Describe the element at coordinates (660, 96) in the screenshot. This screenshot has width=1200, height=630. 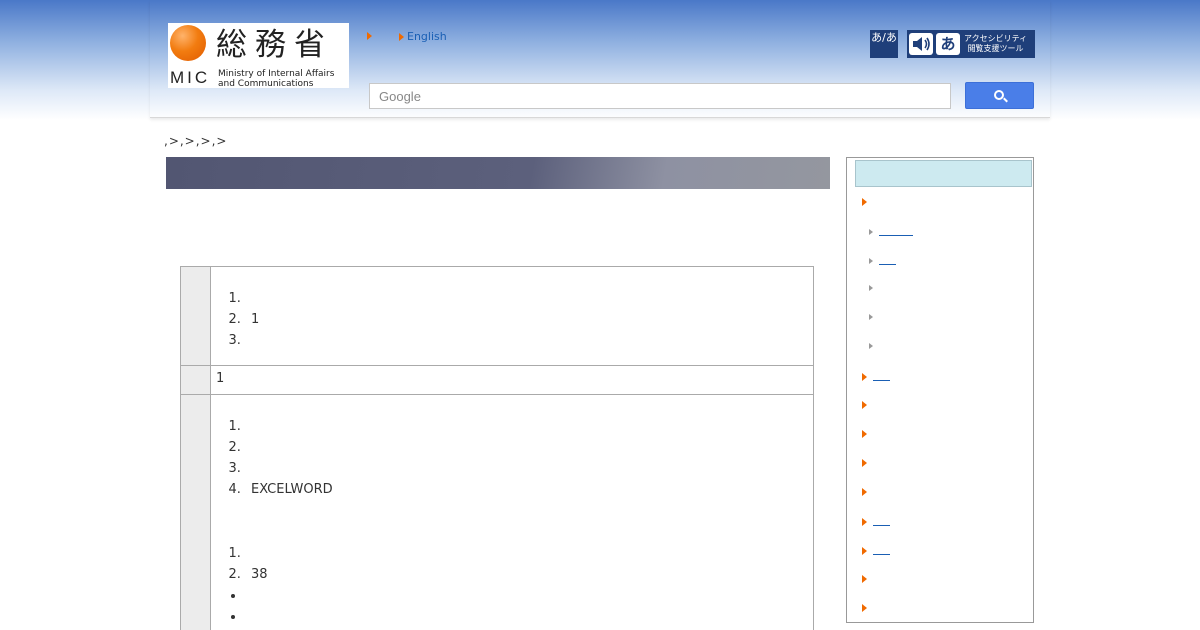
I see `search-input: Google` at that location.